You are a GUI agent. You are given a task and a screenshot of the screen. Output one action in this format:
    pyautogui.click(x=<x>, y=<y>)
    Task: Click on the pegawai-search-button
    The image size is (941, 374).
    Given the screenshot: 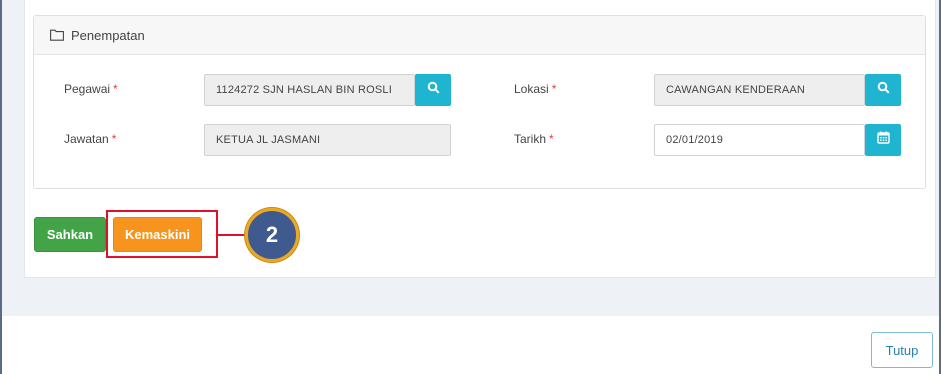 What is the action you would take?
    pyautogui.click(x=433, y=90)
    